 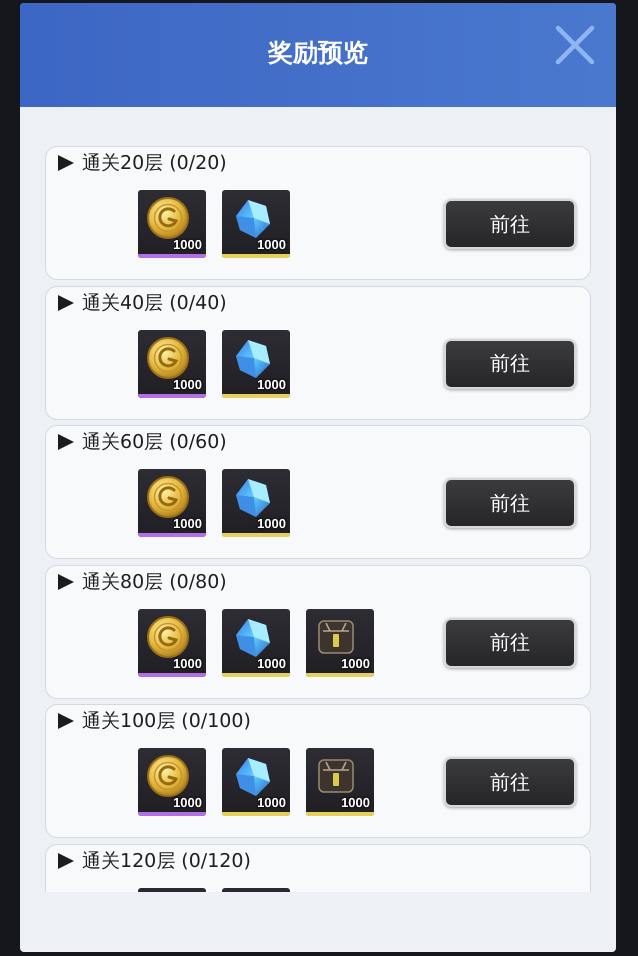 I want to click on task-title: 通关100层 (0/100), so click(x=166, y=721).